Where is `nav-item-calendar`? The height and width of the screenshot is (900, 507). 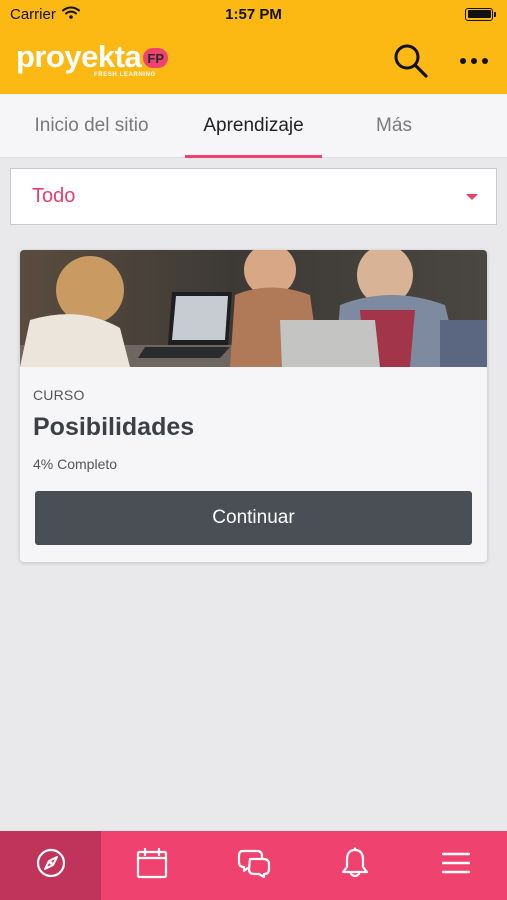
nav-item-calendar is located at coordinates (151, 865).